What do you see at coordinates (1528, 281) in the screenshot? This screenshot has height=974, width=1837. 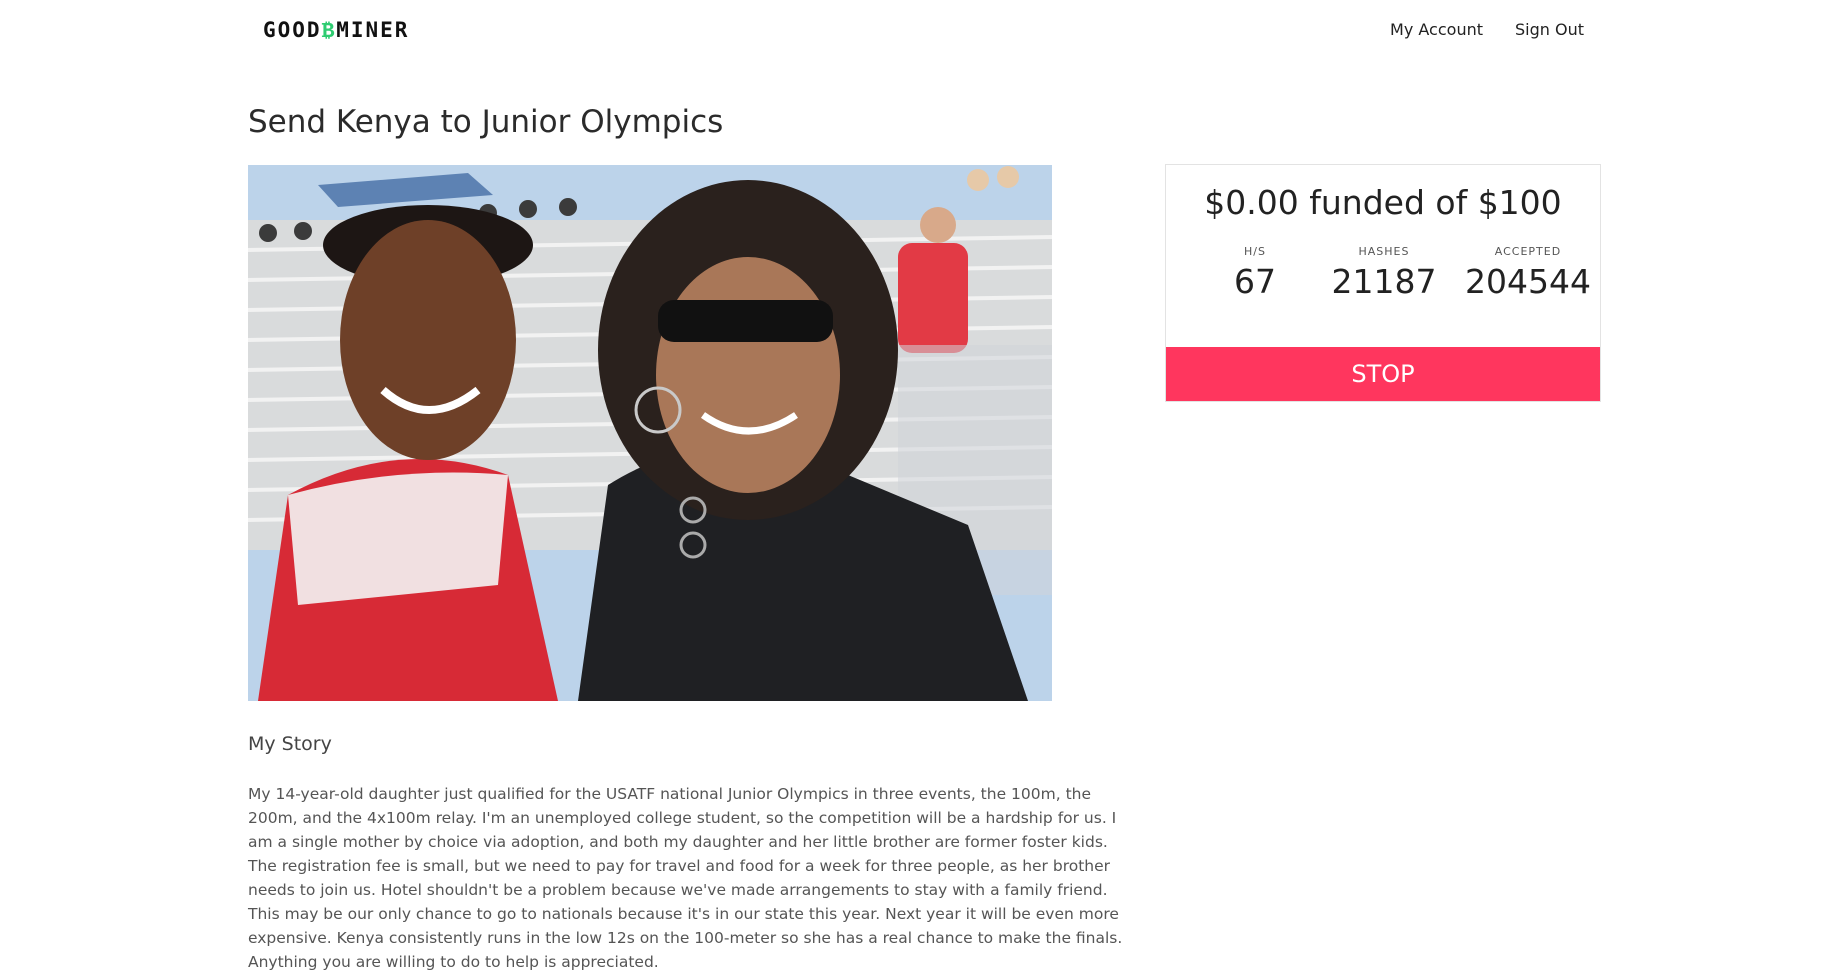 I see `accepted-value: 204544` at bounding box center [1528, 281].